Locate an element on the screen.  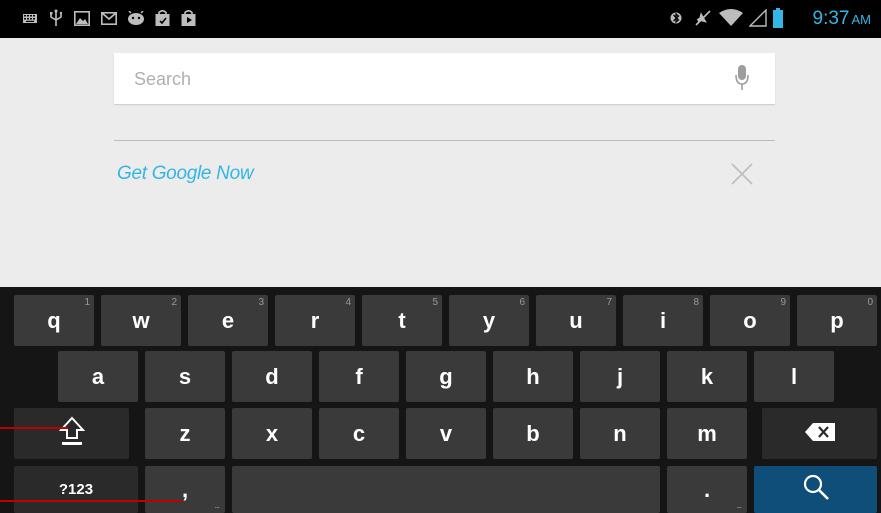
key-label: v is located at coordinates (446, 433).